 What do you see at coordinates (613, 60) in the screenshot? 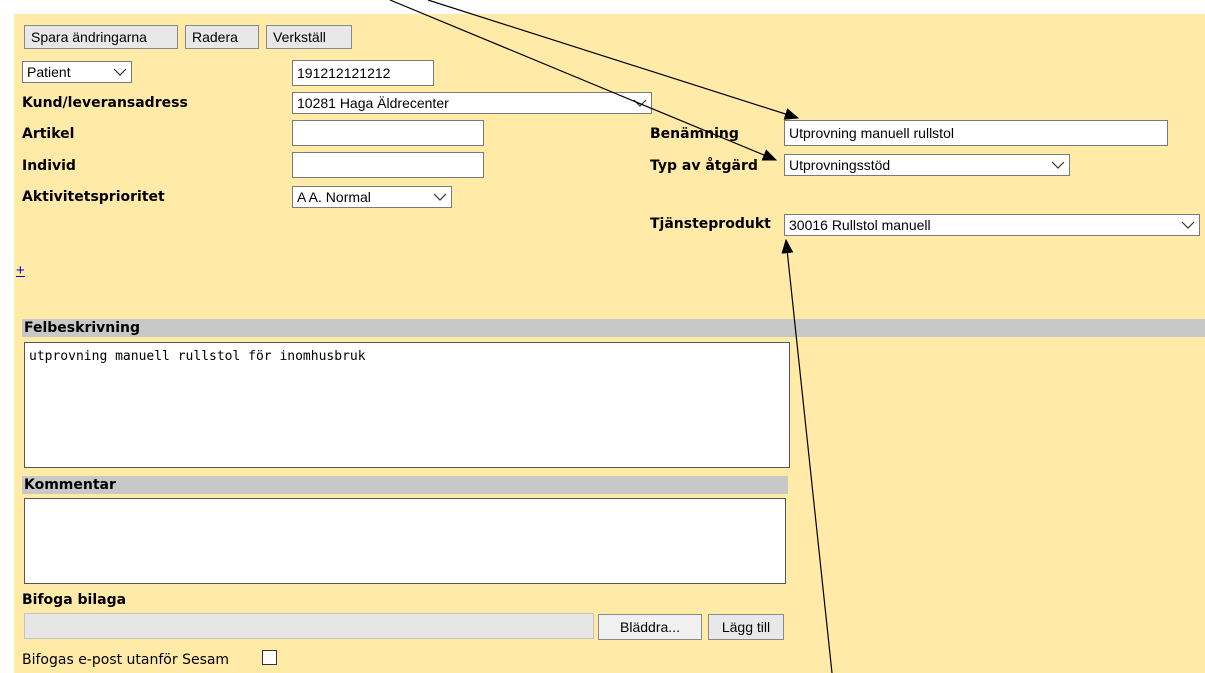
I see `arrow-to-designation` at bounding box center [613, 60].